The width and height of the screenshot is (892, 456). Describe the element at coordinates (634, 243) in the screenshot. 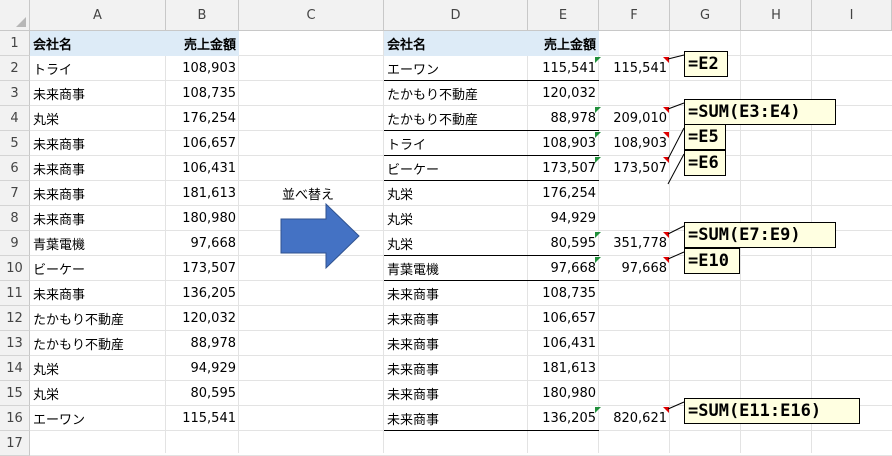

I see `subtotal-cell: 351,778` at that location.